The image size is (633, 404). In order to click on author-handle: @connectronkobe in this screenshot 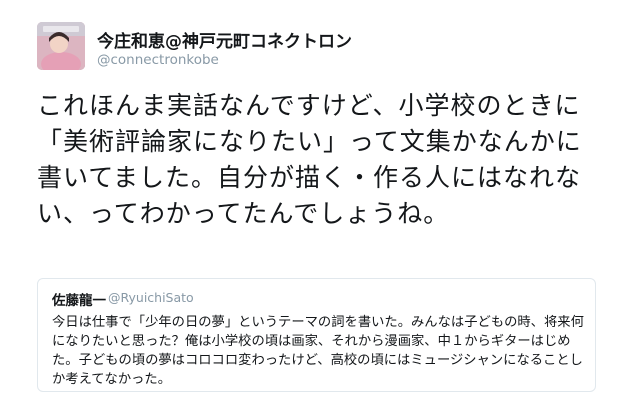, I will do `click(158, 60)`.